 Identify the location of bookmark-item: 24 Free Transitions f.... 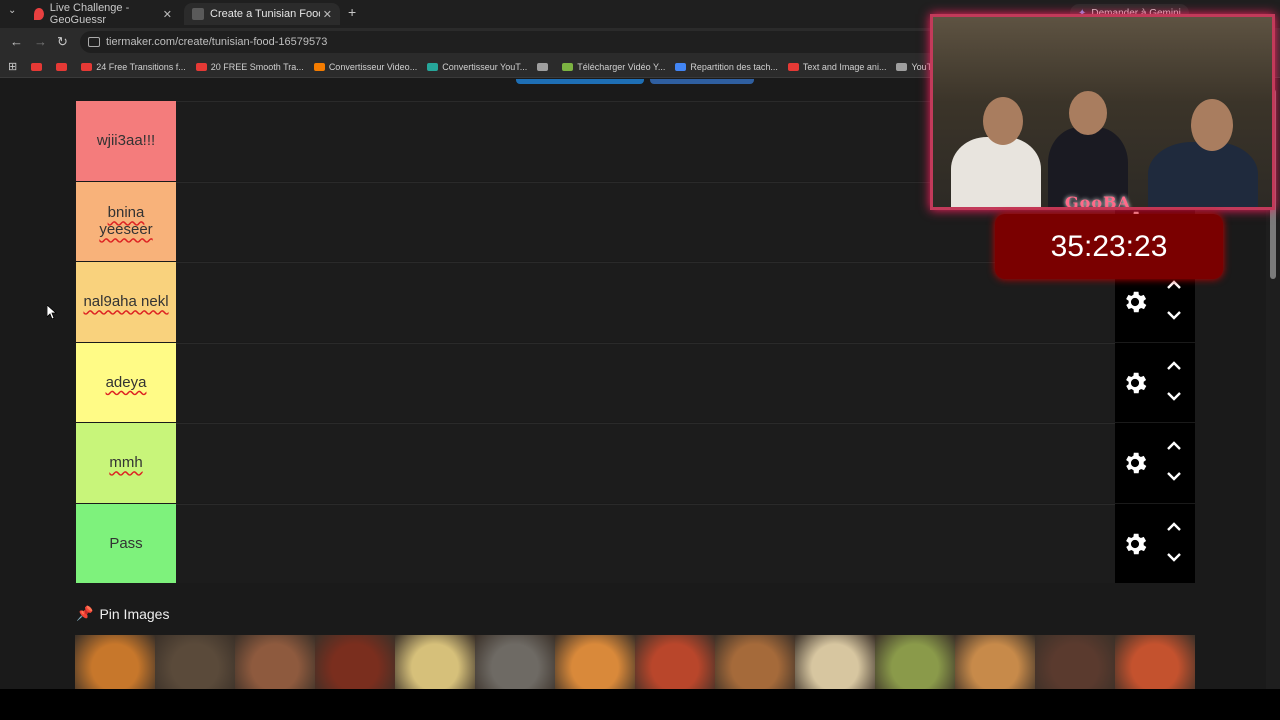
(133, 67).